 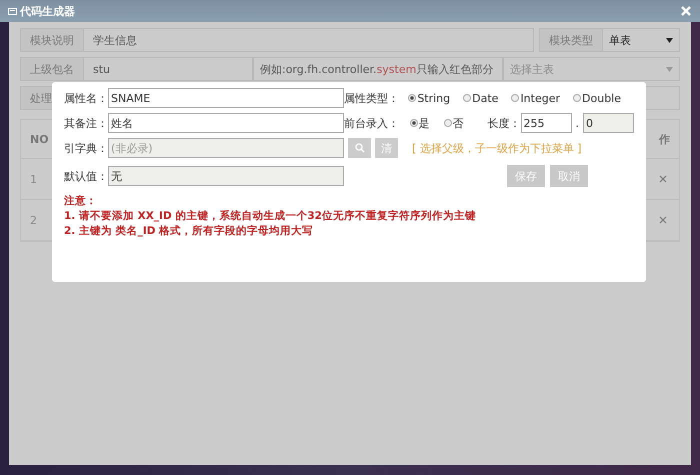 I want to click on column-header: NO, so click(x=39, y=139).